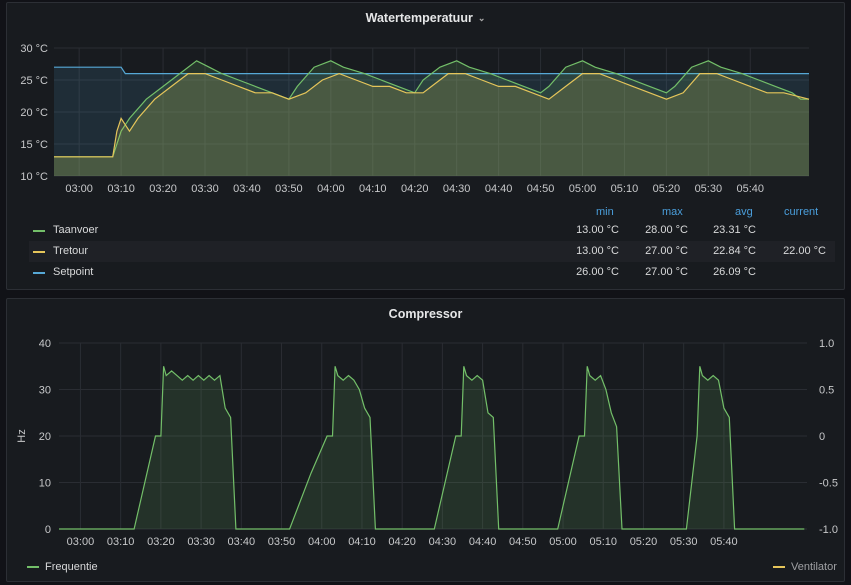 This screenshot has width=851, height=585. I want to click on legend-min: 26.00 °C, so click(597, 272).